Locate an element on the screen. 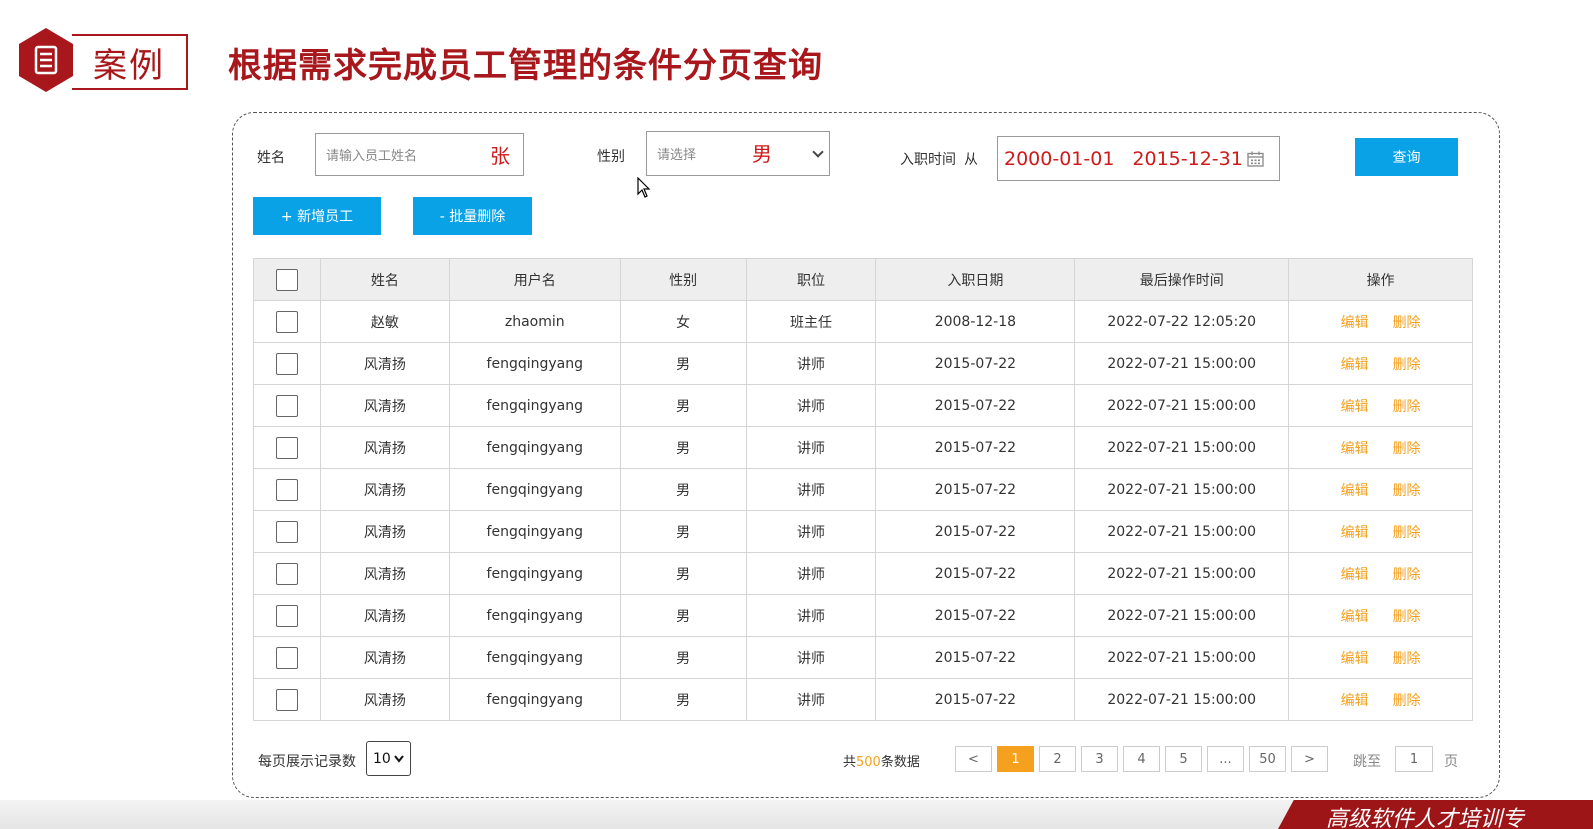  jump-to-page-input: 1 is located at coordinates (1414, 759).